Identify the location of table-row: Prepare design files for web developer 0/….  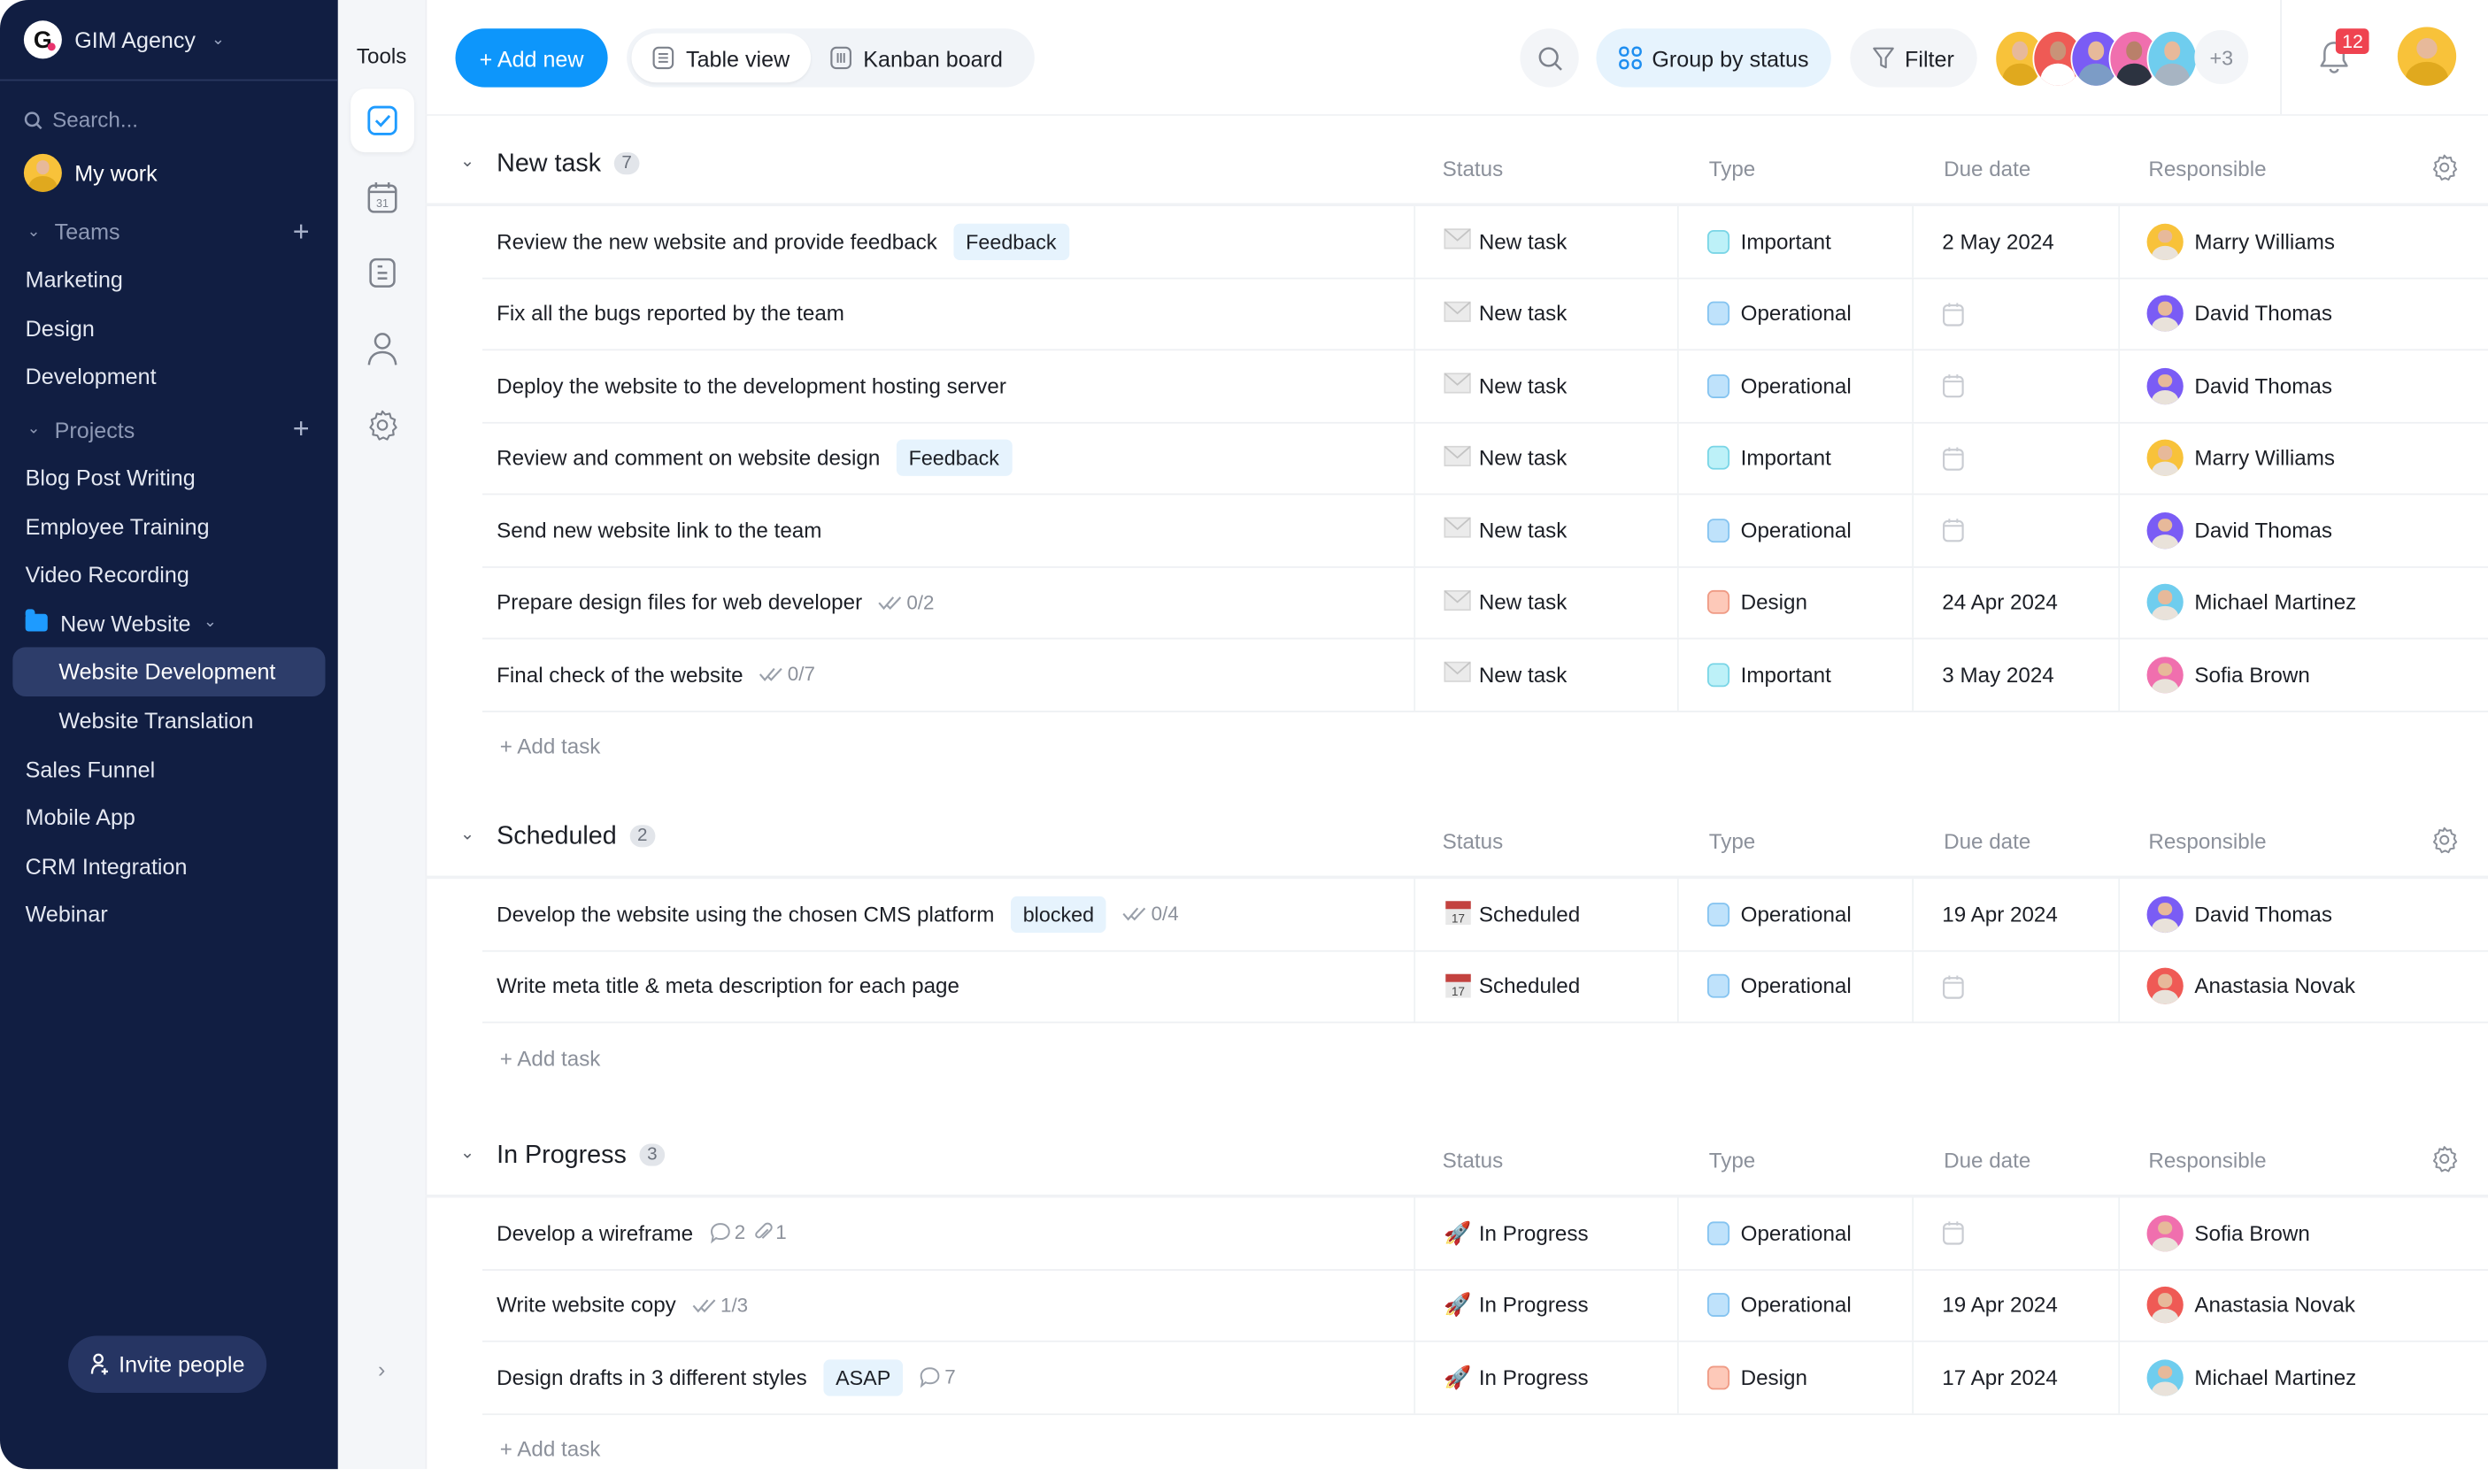
(1485, 603).